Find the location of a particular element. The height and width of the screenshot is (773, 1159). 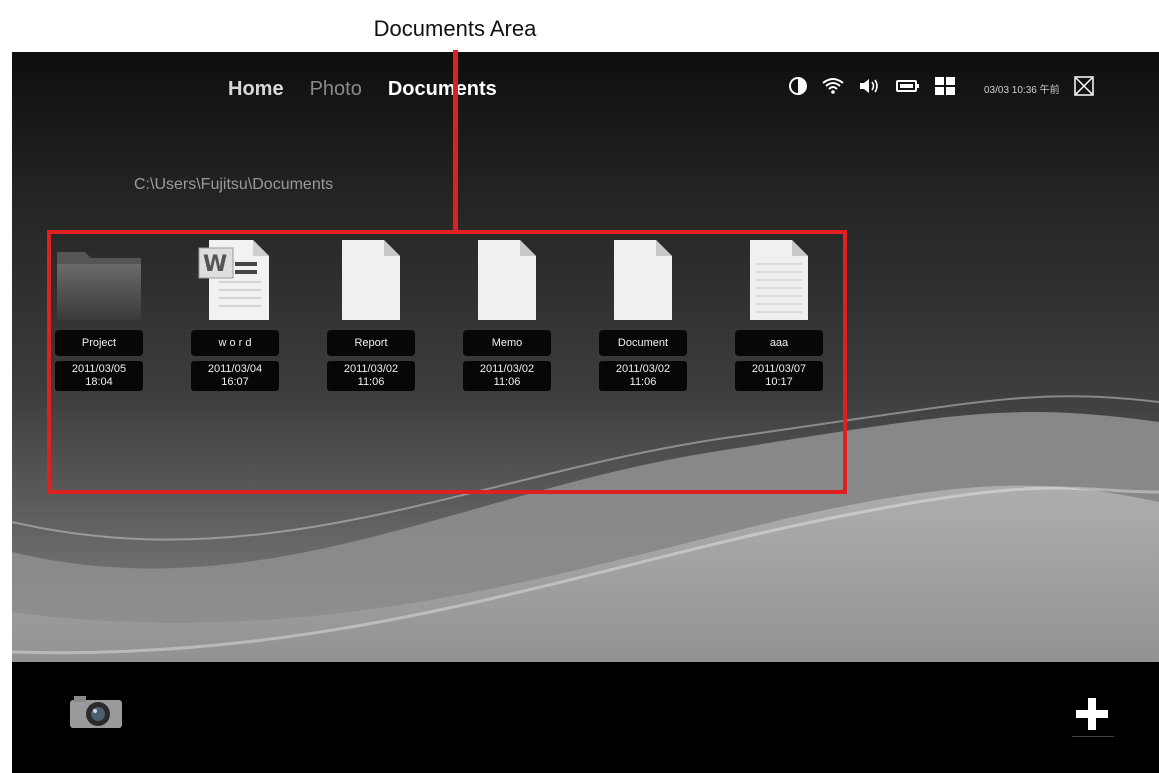

nav-photo: Photo is located at coordinates (336, 89).